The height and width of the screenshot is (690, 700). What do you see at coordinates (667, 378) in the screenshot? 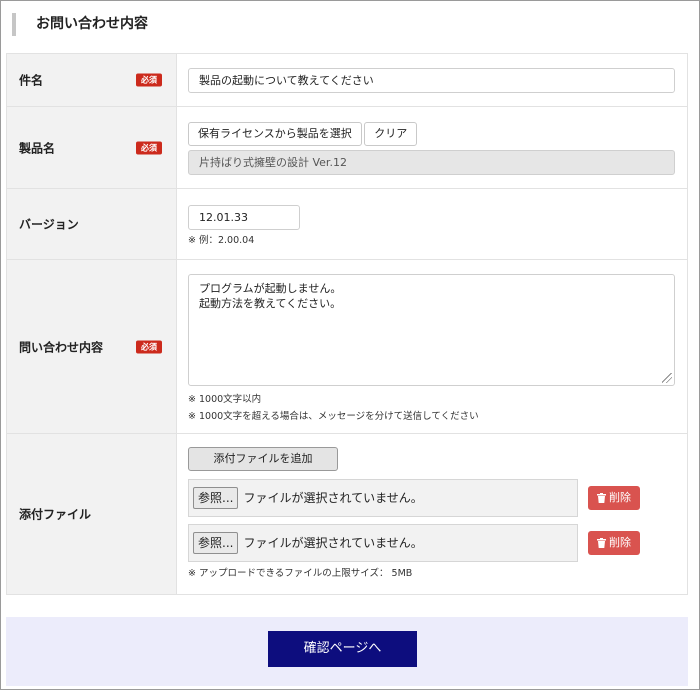
I see `resize-handle-icon` at bounding box center [667, 378].